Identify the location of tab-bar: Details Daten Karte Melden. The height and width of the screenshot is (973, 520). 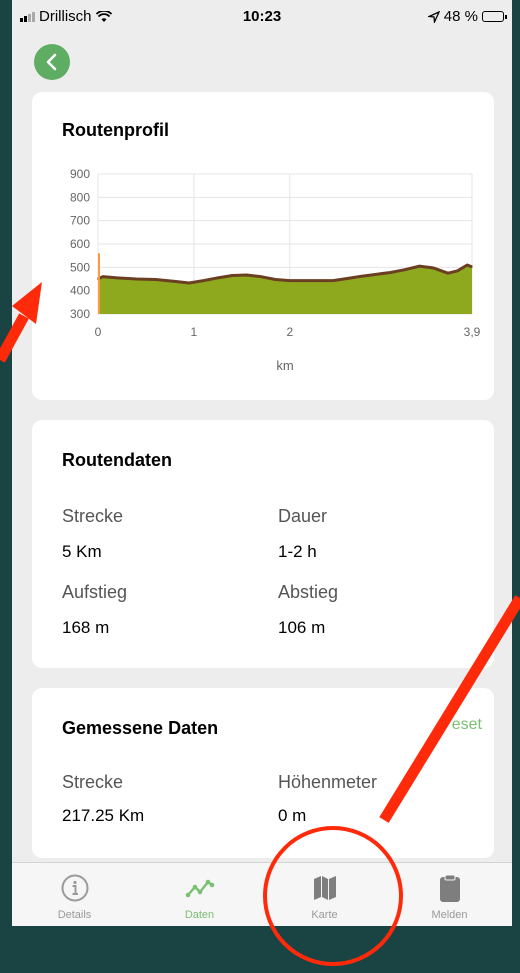
(262, 894).